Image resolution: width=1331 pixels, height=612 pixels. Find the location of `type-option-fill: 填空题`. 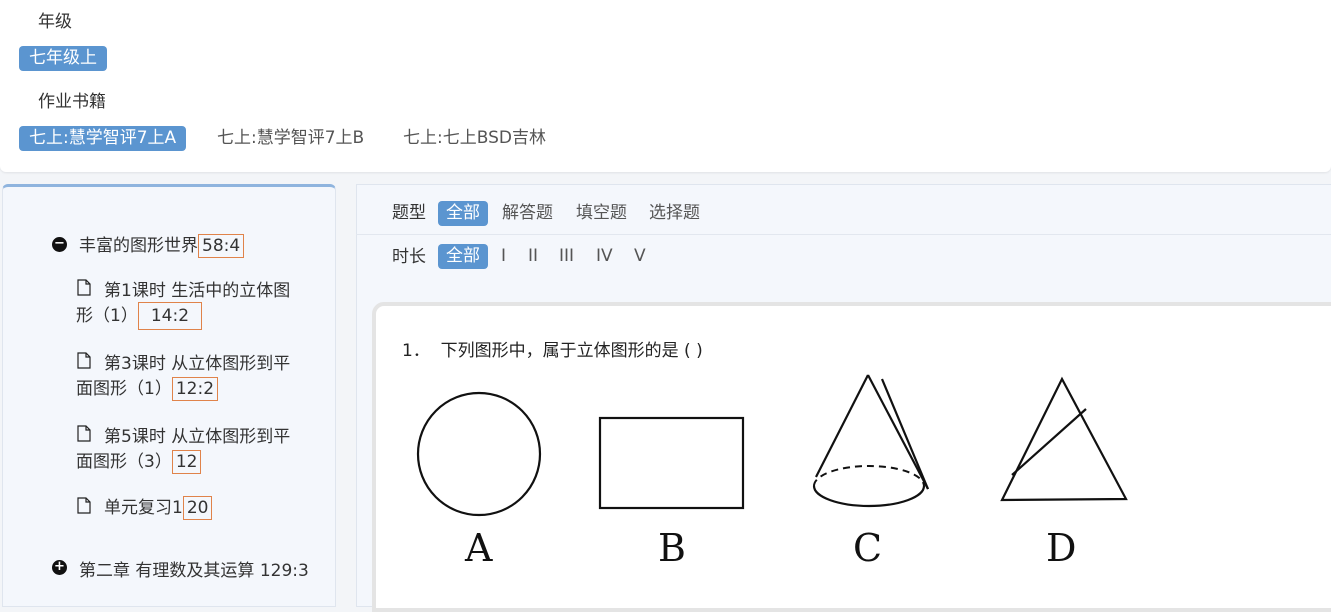

type-option-fill: 填空题 is located at coordinates (601, 213).